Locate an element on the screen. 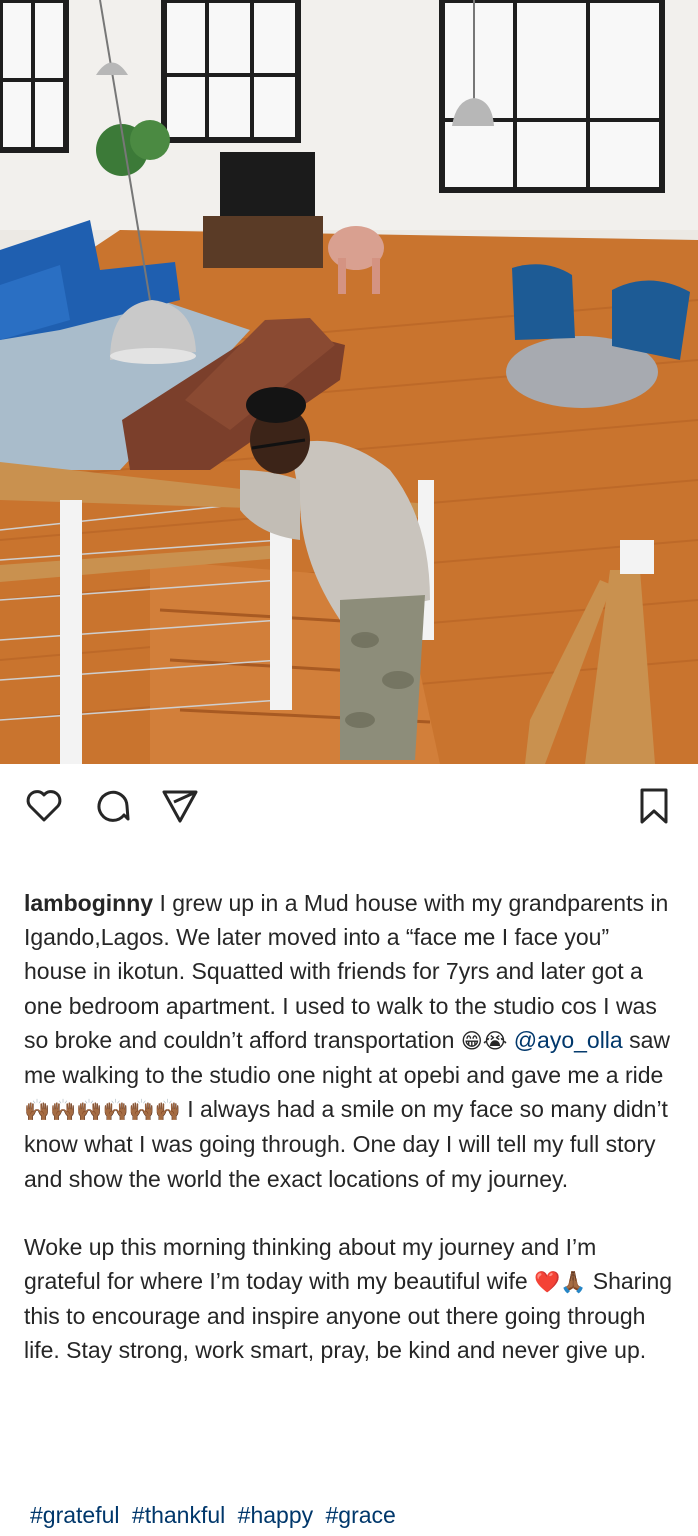  hashtag-row: #grateful #thankful #happy #grace is located at coordinates (216, 1515).